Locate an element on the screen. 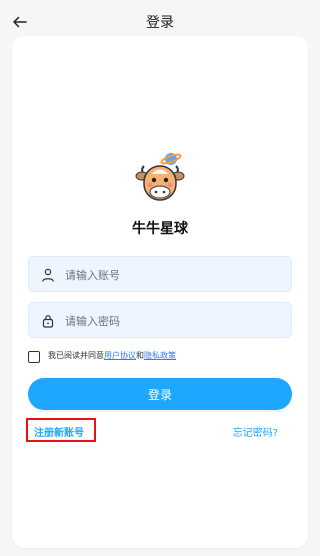 This screenshot has width=320, height=556. agreement-text: 我已阅读并同意用户协议和隐私政策 is located at coordinates (112, 355).